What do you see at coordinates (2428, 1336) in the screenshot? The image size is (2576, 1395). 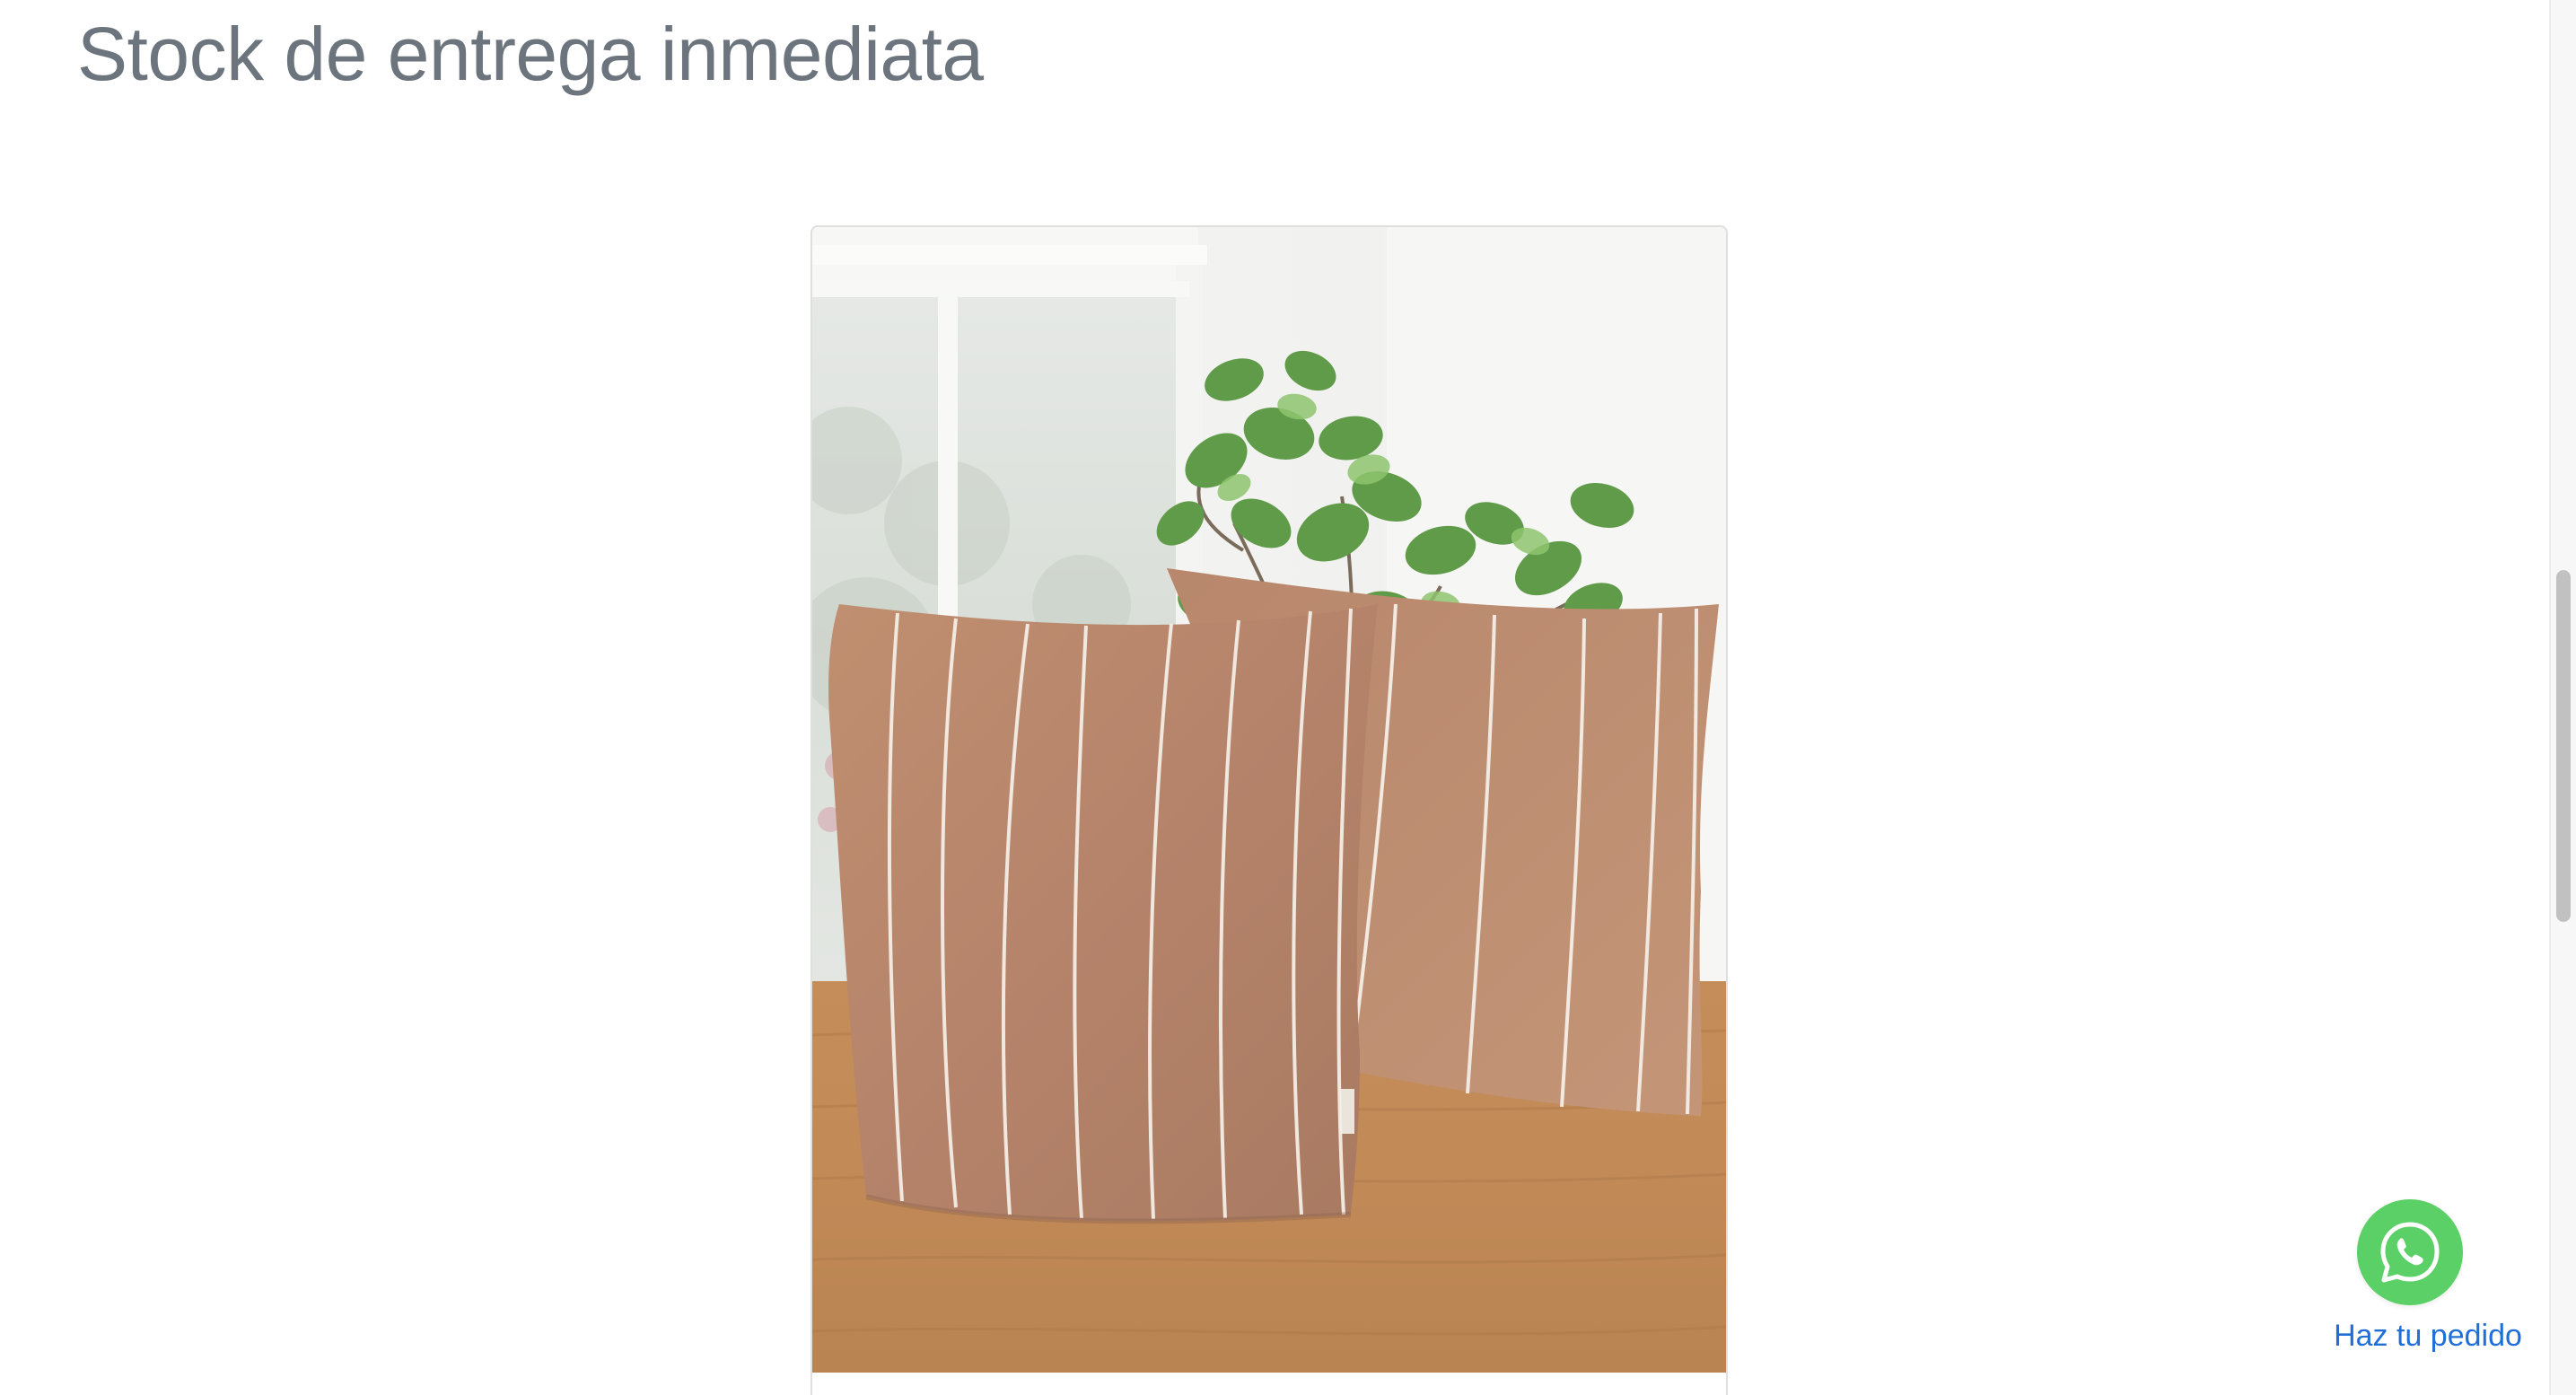 I see `whatsapp-order-label: Haz tu pedido` at bounding box center [2428, 1336].